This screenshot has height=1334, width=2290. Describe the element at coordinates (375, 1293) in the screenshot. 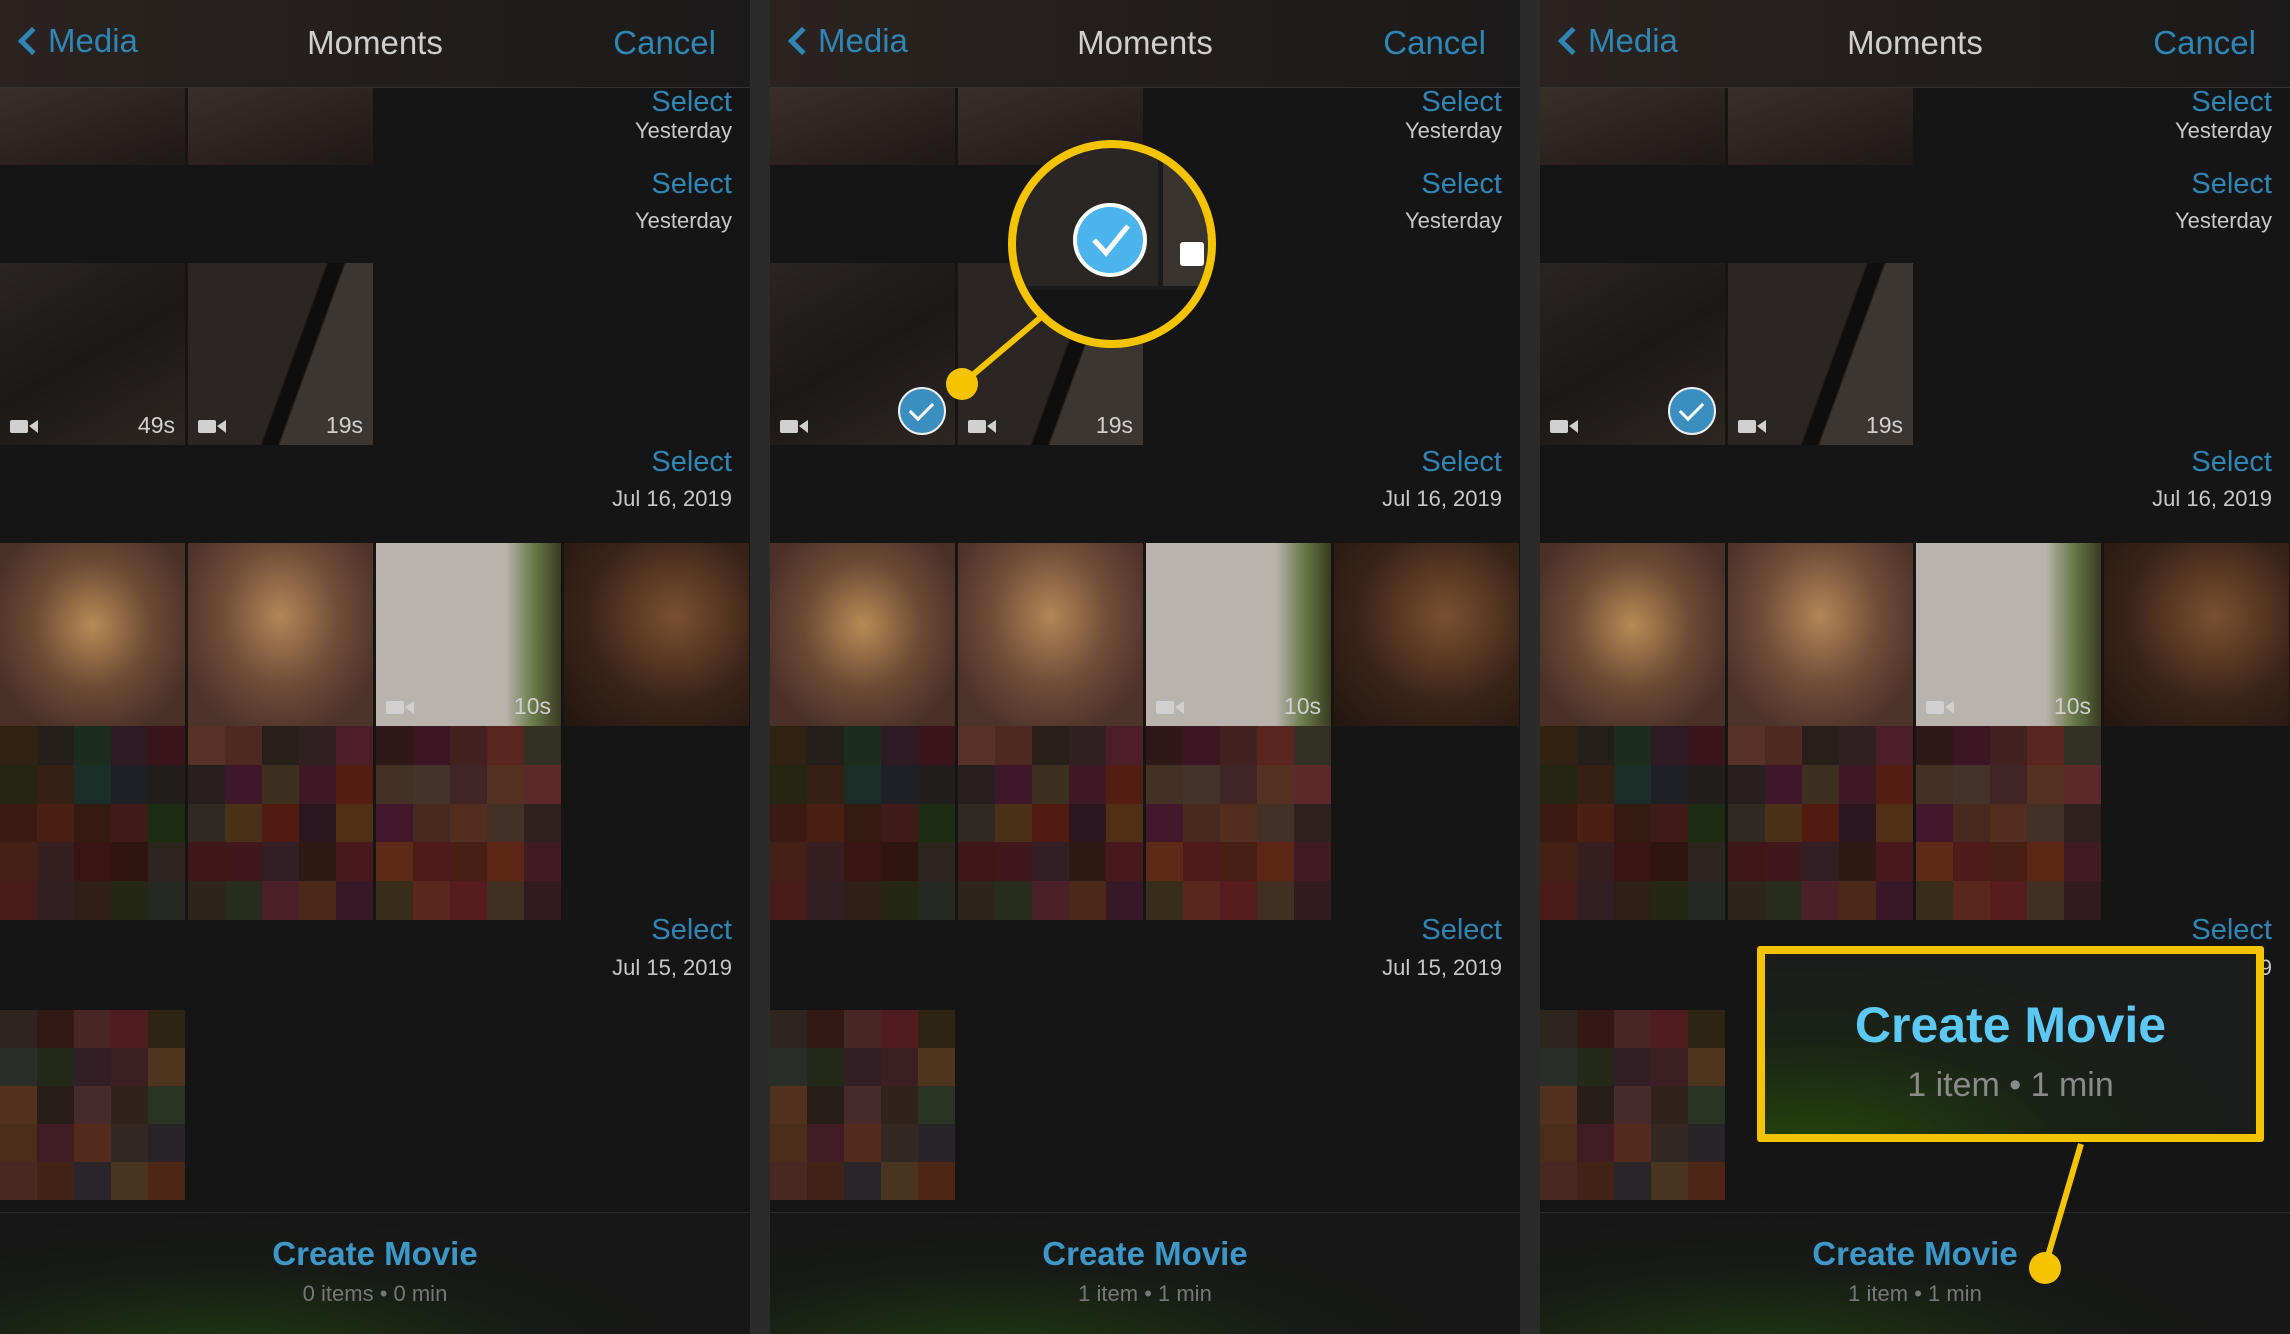

I see `selection-summary: 0 items • 0 min` at that location.